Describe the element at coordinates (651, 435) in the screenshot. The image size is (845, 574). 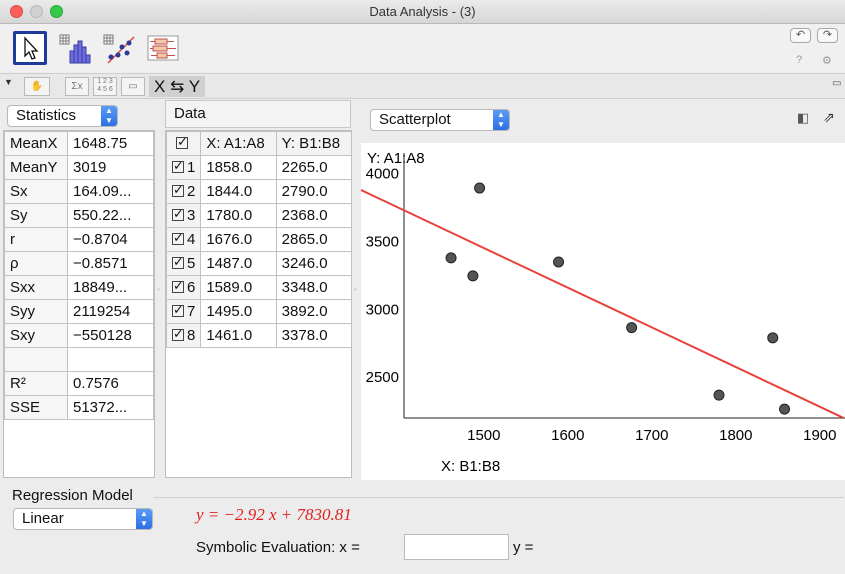
I see `x-tick-label: 1700` at that location.